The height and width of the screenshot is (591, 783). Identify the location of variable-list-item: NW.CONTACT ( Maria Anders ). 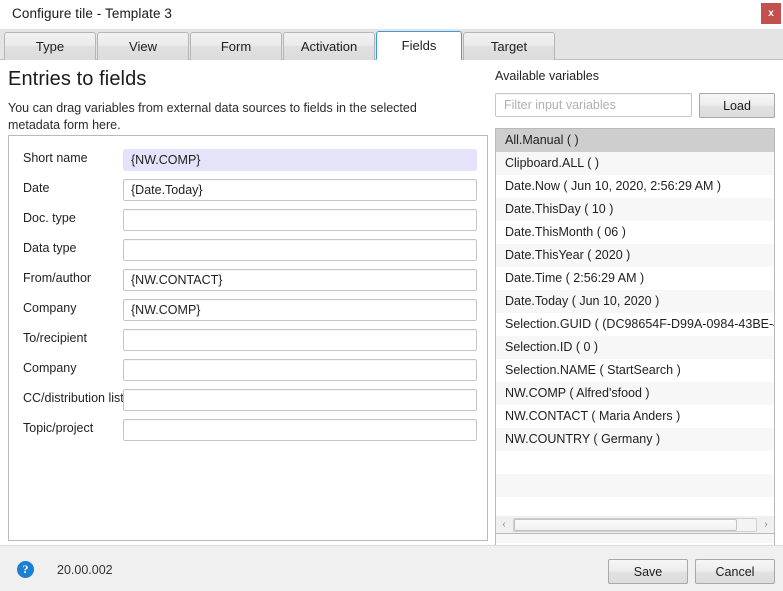
(635, 416).